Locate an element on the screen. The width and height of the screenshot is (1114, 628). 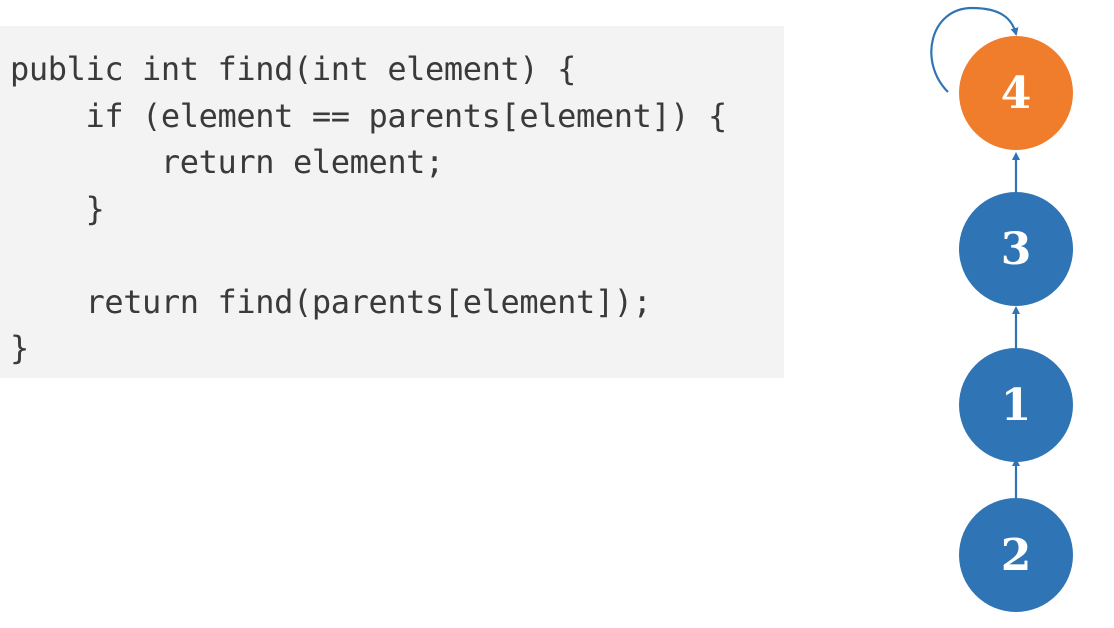
node-label-2: 2 is located at coordinates (1016, 555).